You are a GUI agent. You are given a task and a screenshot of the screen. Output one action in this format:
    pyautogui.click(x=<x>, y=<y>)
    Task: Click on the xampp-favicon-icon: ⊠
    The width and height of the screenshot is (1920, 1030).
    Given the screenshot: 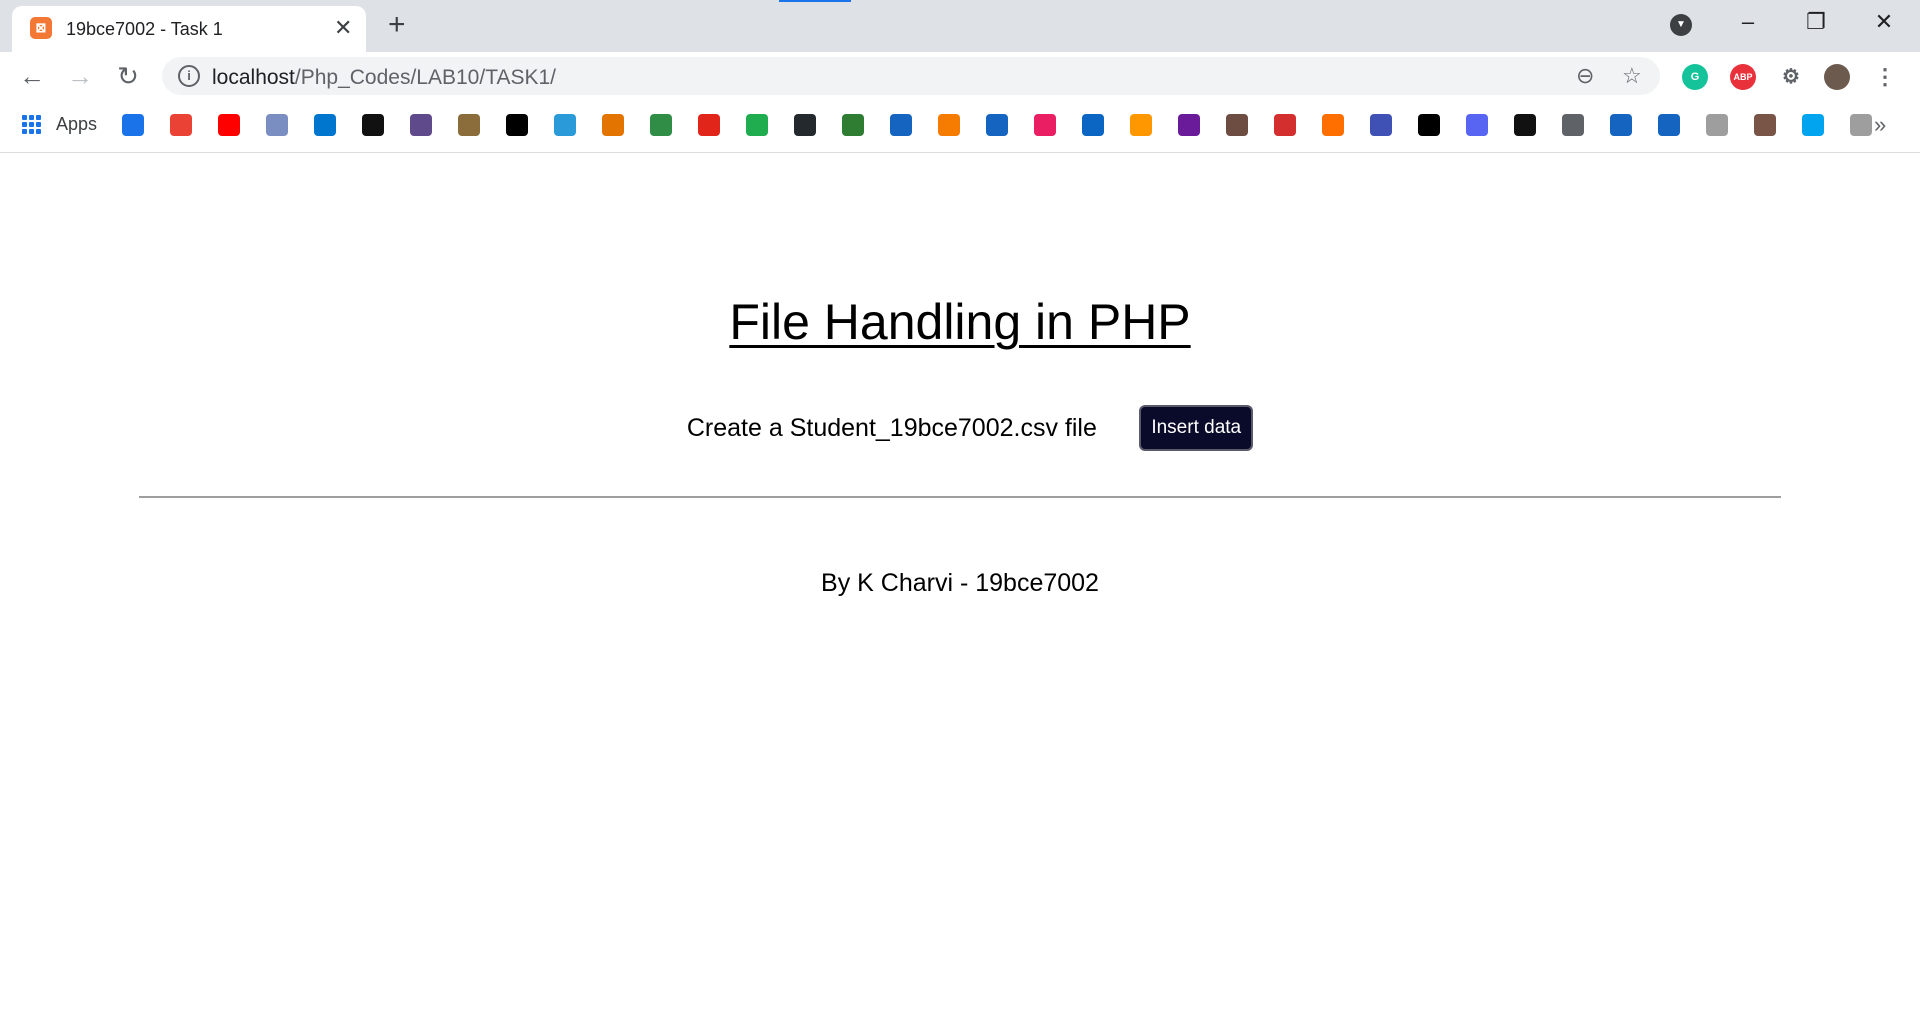 What is the action you would take?
    pyautogui.click(x=41, y=28)
    